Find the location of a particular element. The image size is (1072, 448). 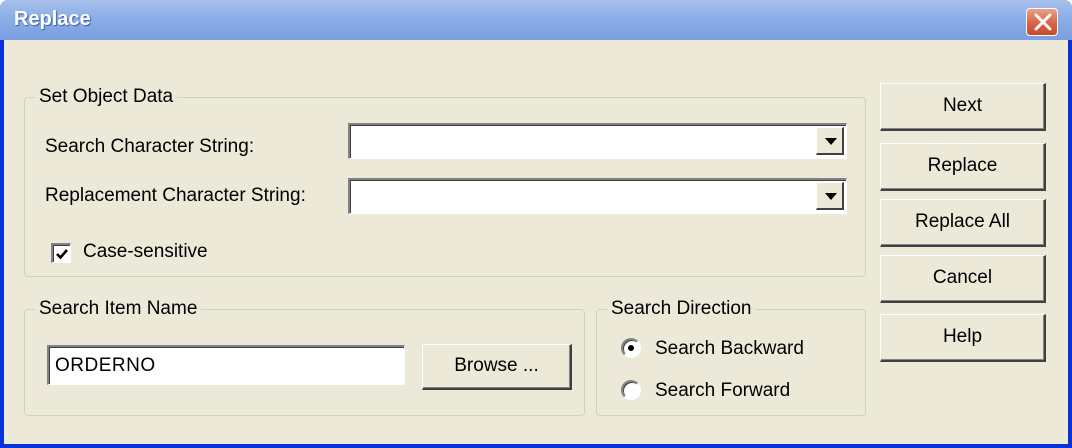

title-bar: Replace is located at coordinates (536, 20).